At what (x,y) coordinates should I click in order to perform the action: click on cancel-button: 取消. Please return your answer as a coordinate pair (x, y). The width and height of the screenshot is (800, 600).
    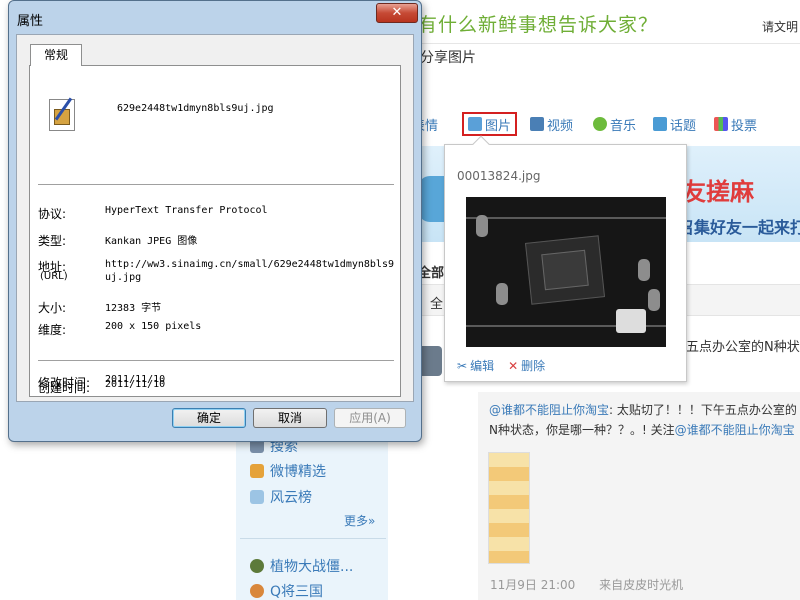
    Looking at the image, I should click on (290, 418).